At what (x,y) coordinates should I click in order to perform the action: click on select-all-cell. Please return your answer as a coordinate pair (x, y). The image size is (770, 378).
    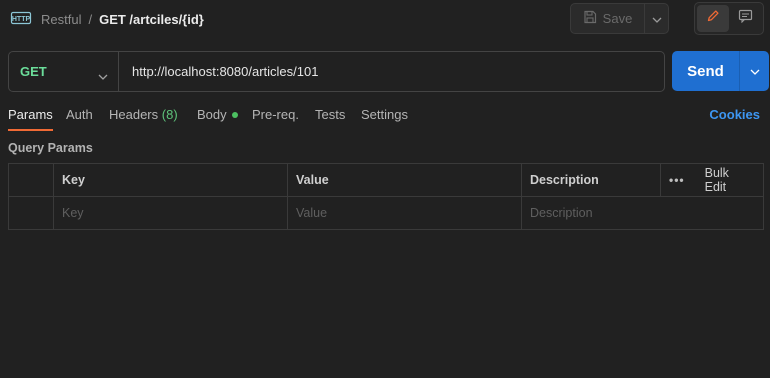
    Looking at the image, I should click on (31, 180).